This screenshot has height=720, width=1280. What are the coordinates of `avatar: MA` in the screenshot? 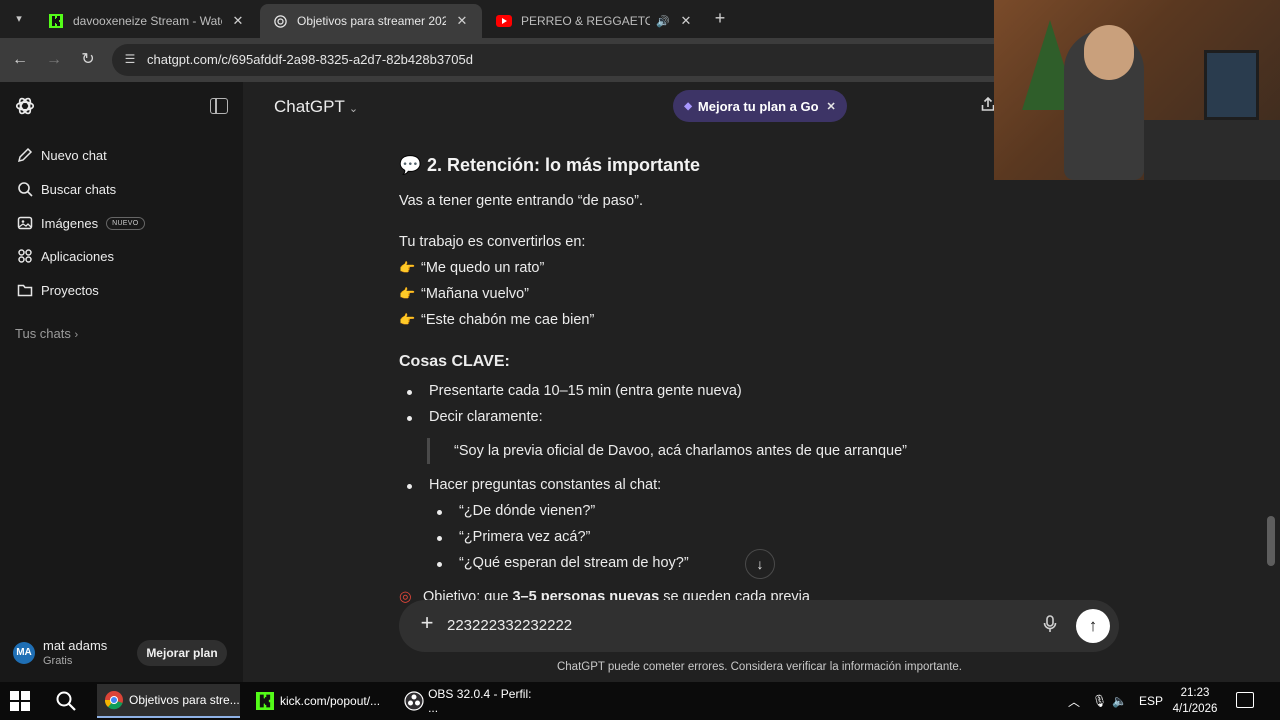 It's located at (24, 653).